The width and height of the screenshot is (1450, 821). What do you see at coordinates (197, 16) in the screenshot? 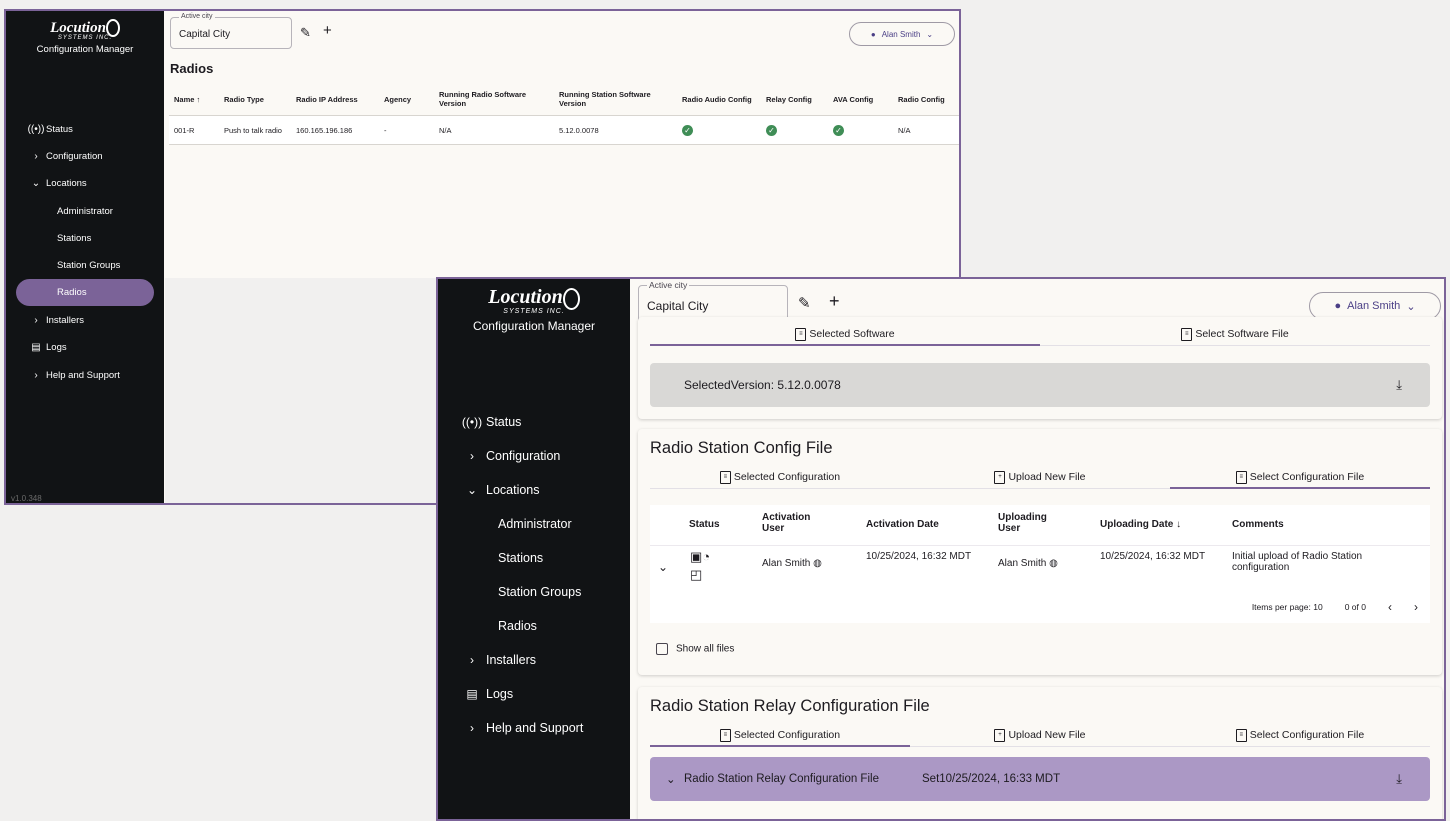
I see `active-city-label: Active city` at bounding box center [197, 16].